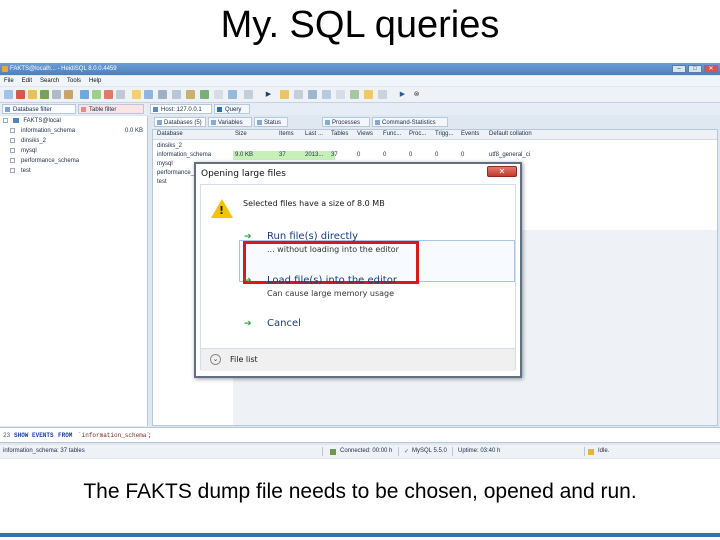  I want to click on cell-events: 0, so click(463, 155).